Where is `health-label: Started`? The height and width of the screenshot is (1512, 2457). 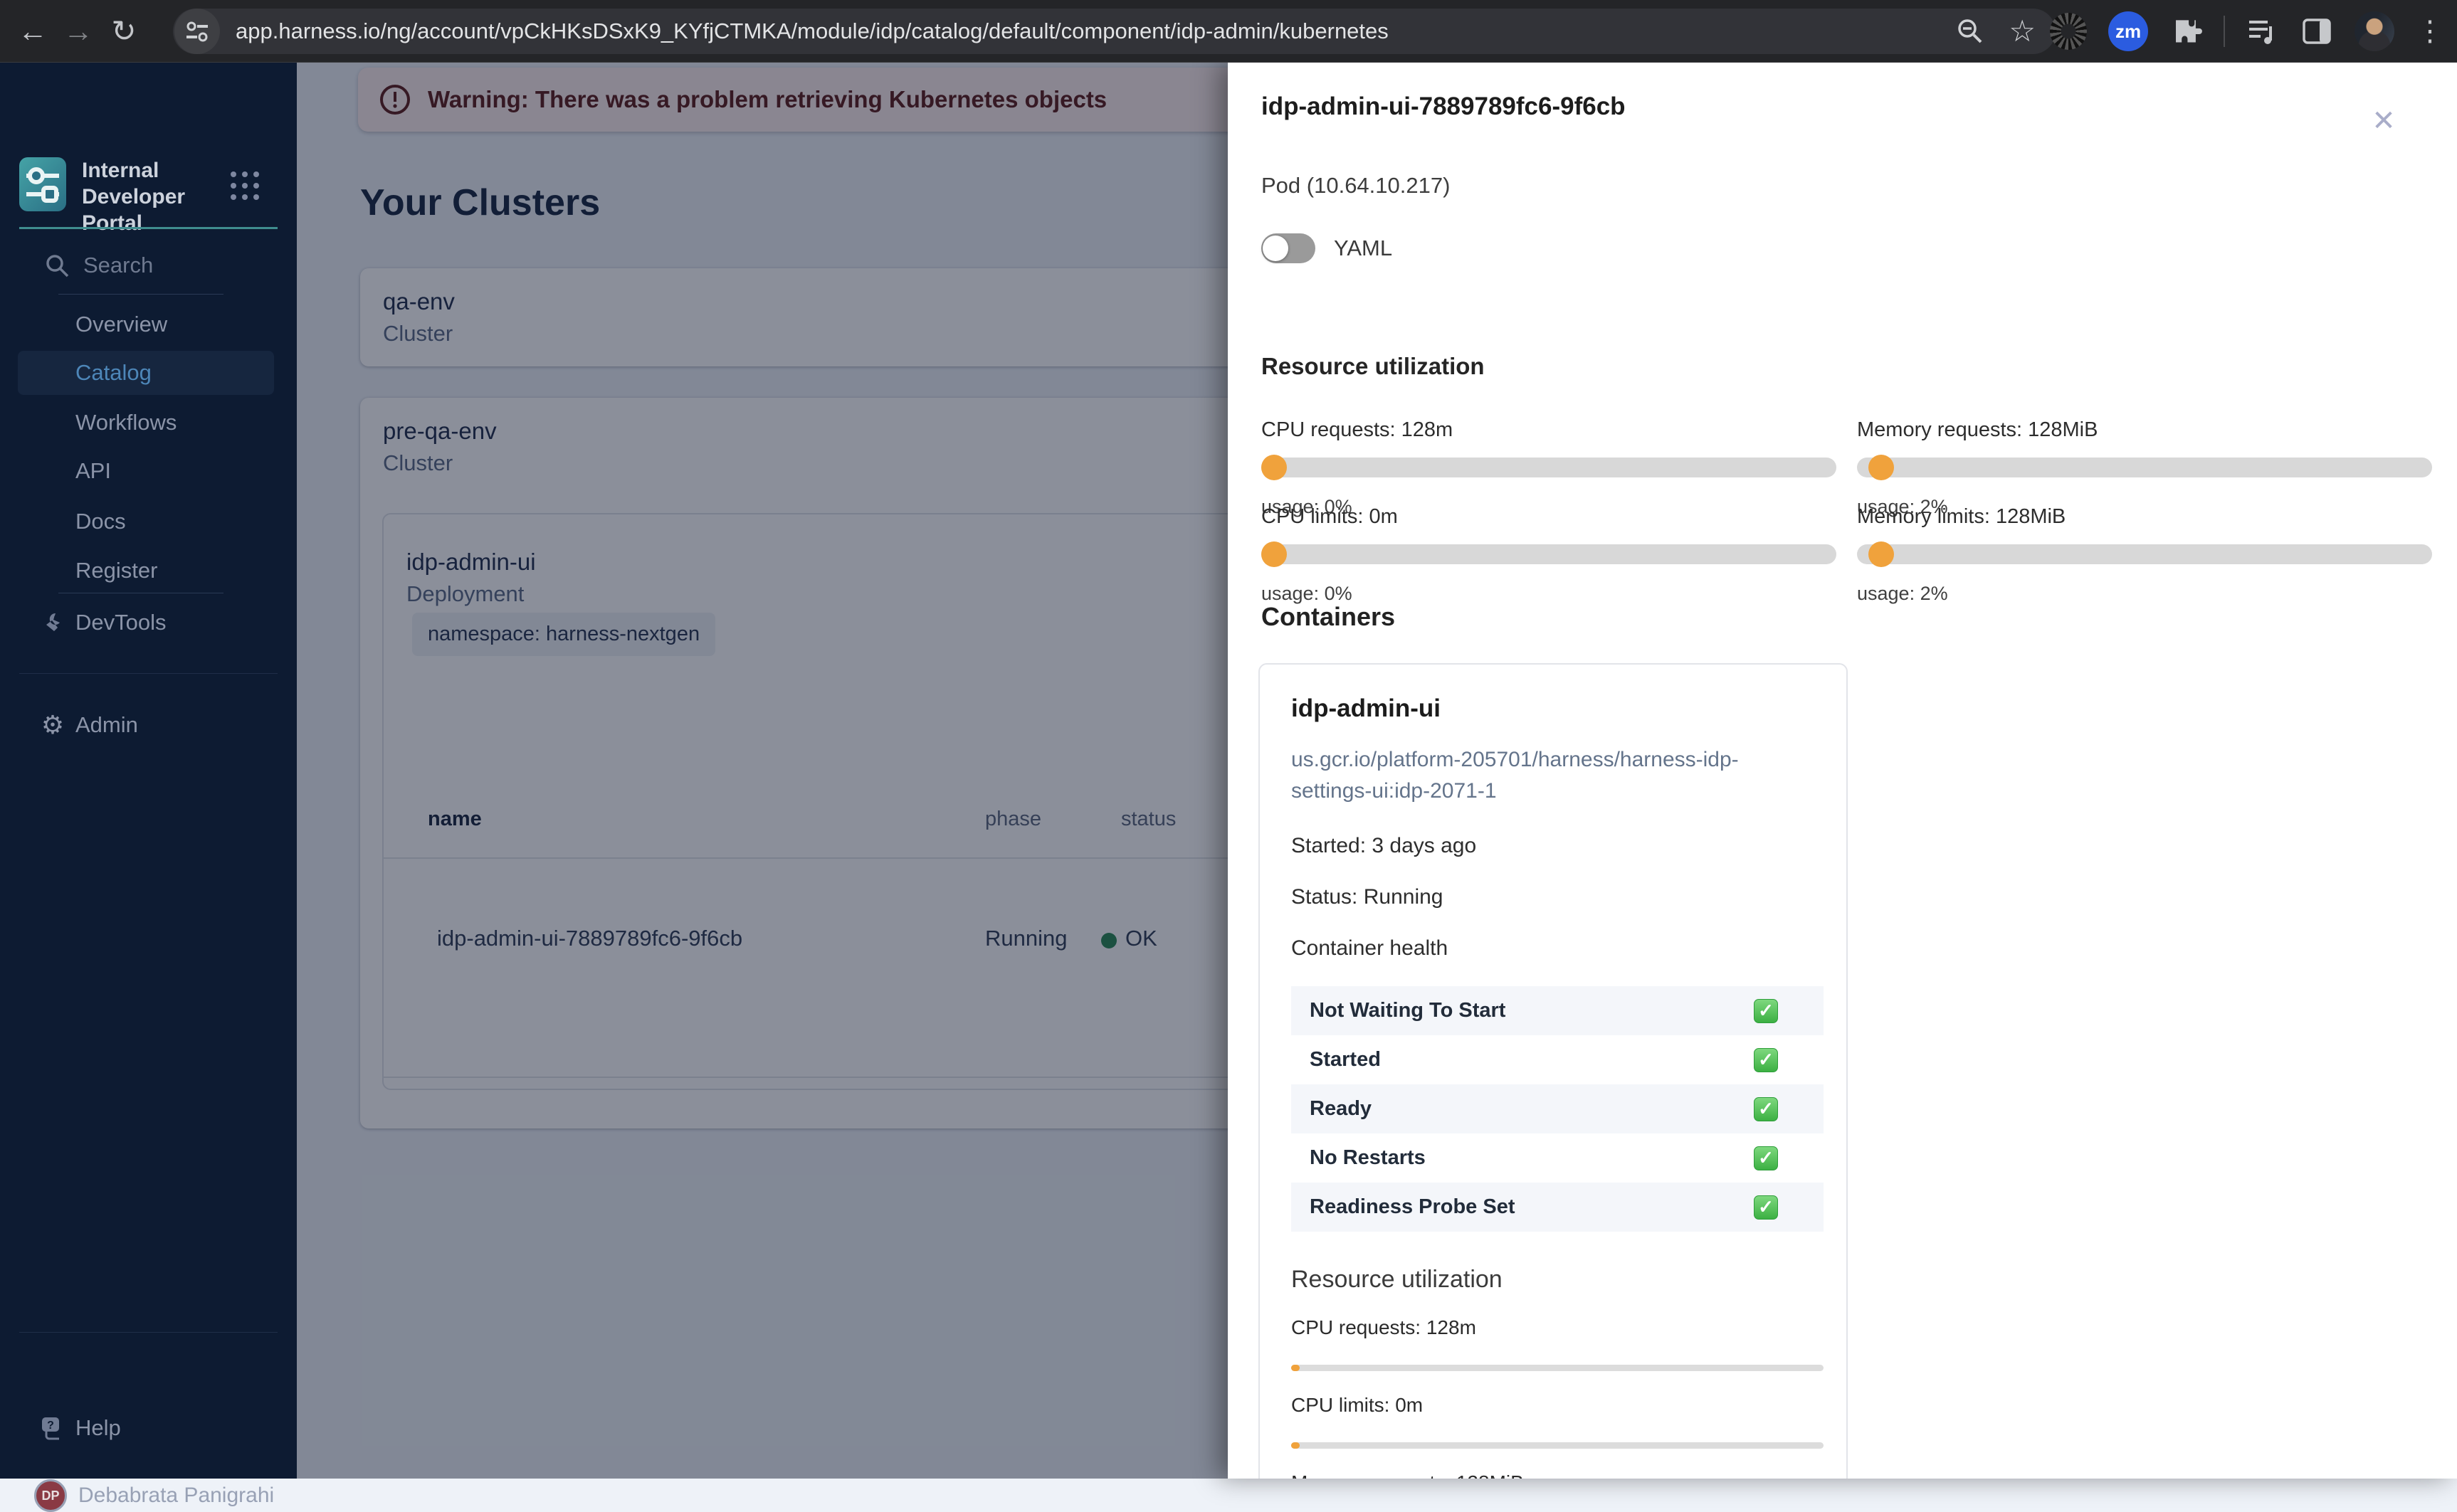 health-label: Started is located at coordinates (1345, 1059).